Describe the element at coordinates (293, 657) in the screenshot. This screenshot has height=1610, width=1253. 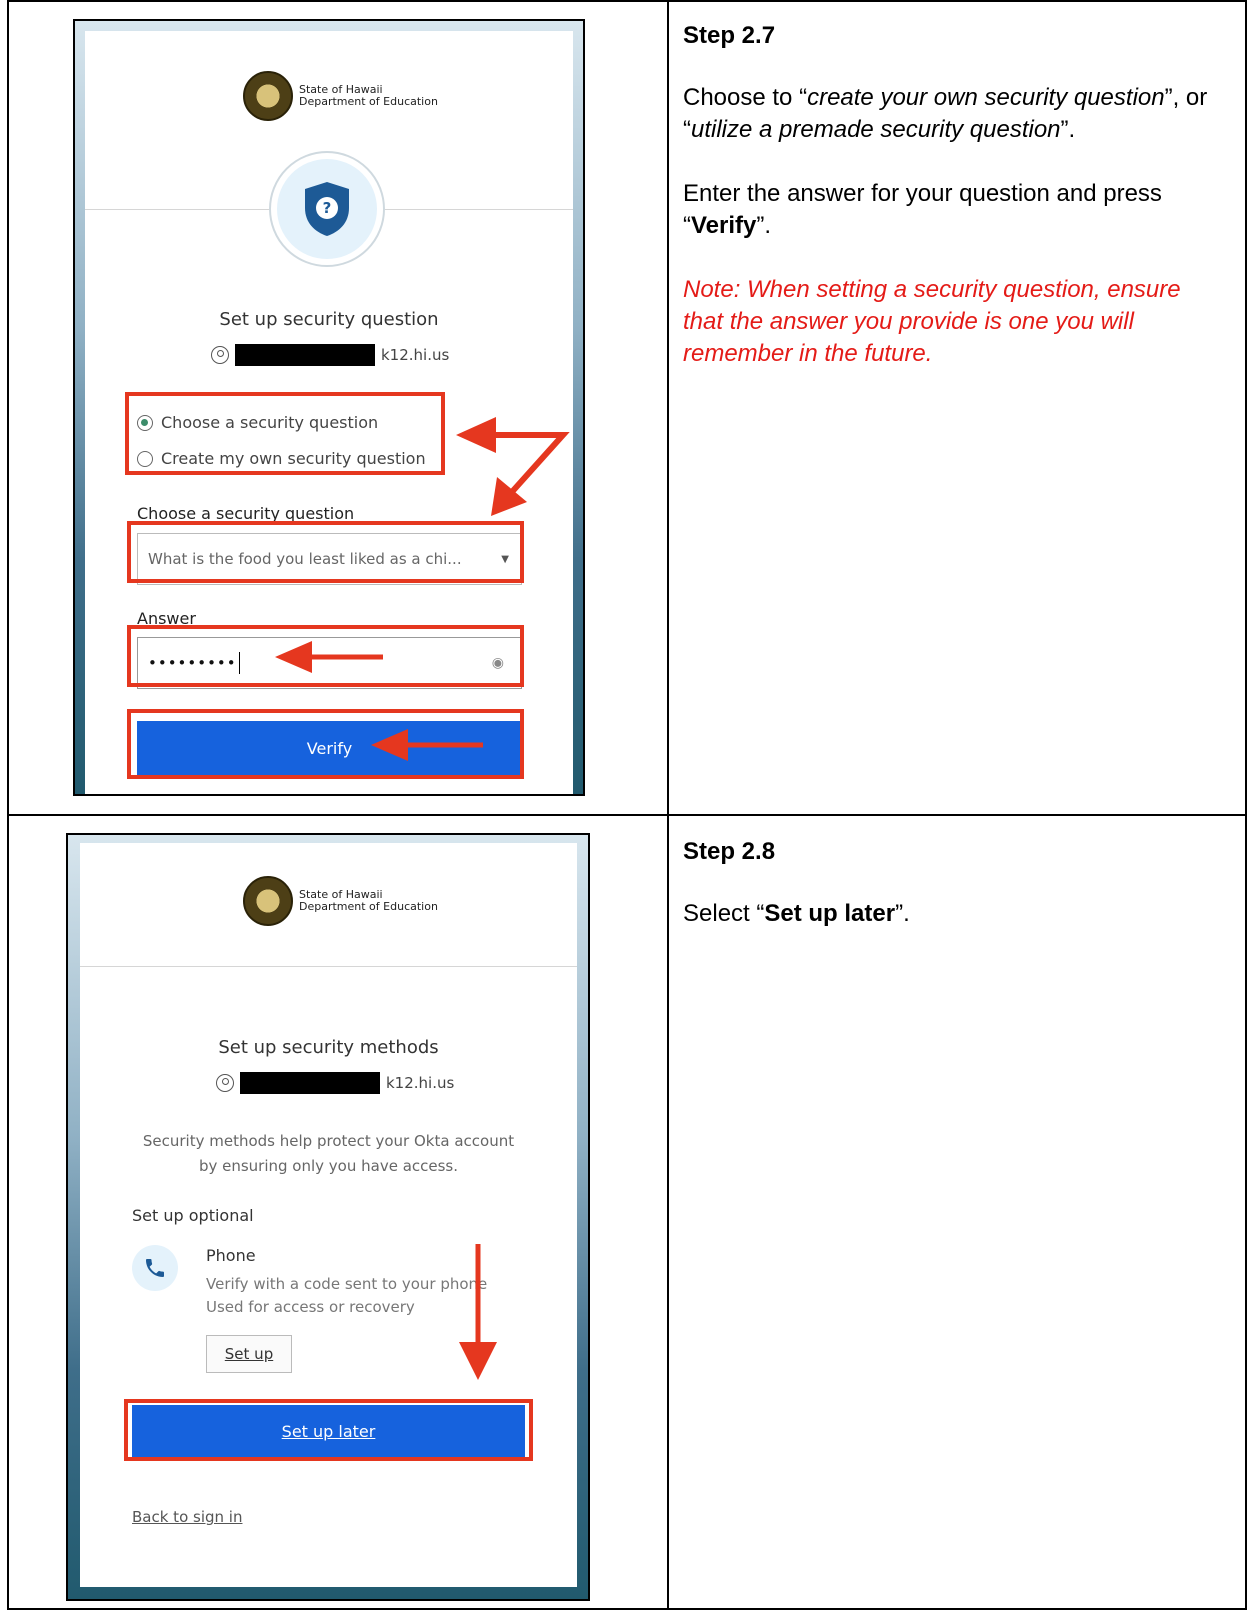
I see `answer-arrow-head` at that location.